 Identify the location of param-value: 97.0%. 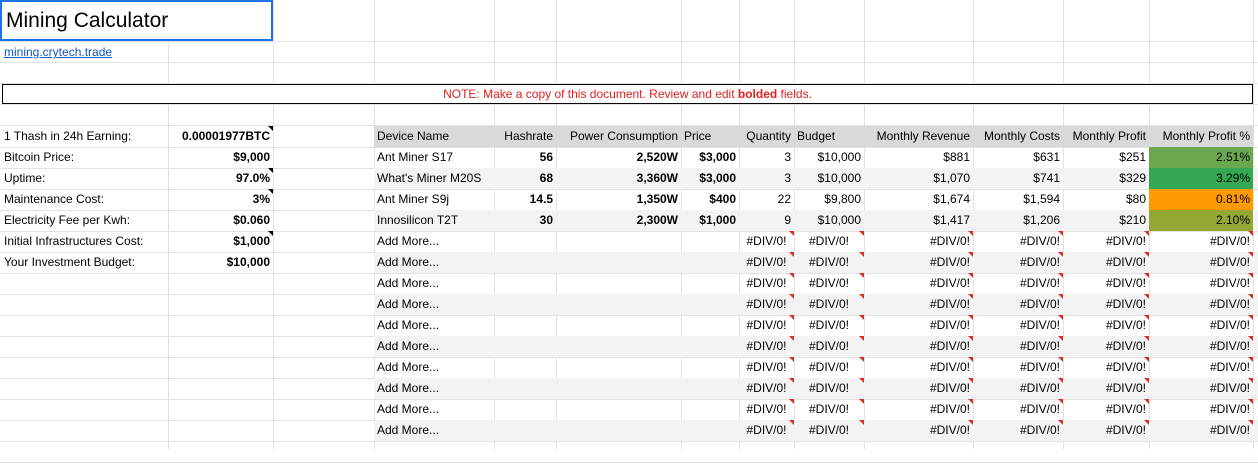
(220, 178).